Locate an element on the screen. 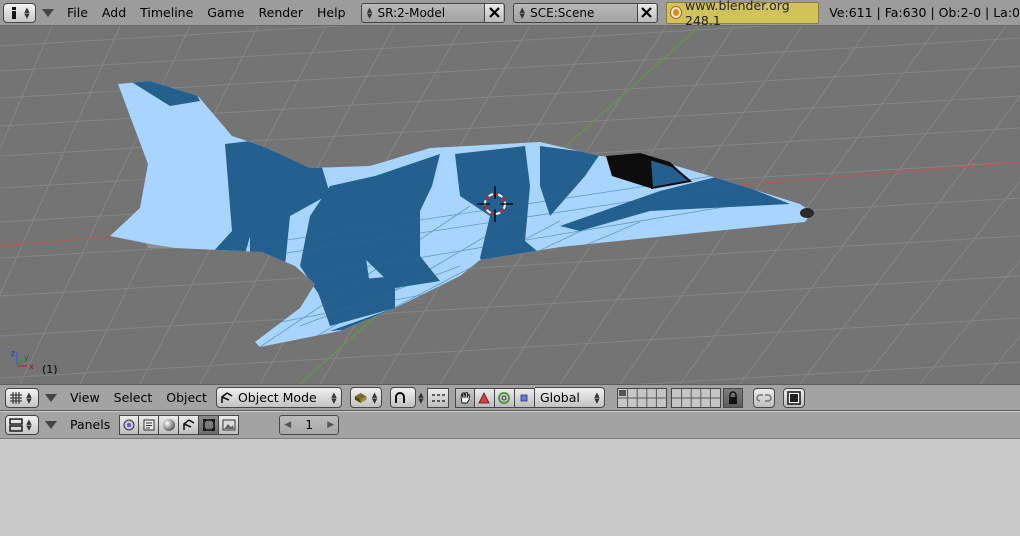 This screenshot has height=536, width=1020. info-icon is located at coordinates (14, 13).